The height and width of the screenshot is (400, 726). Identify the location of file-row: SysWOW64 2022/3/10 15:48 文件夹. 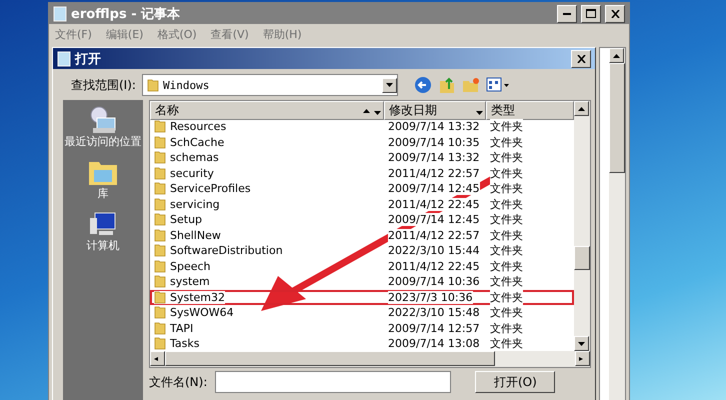
(362, 312).